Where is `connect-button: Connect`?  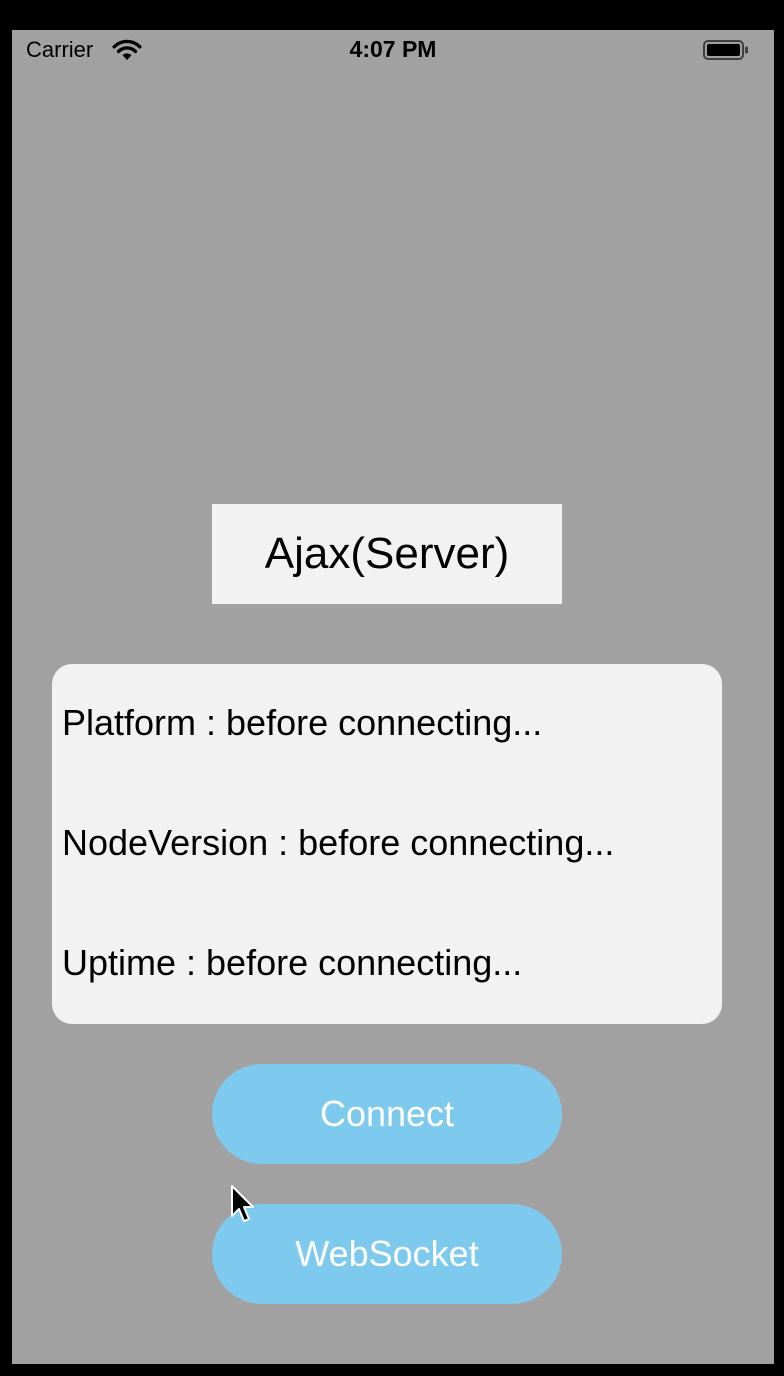 connect-button: Connect is located at coordinates (387, 1114).